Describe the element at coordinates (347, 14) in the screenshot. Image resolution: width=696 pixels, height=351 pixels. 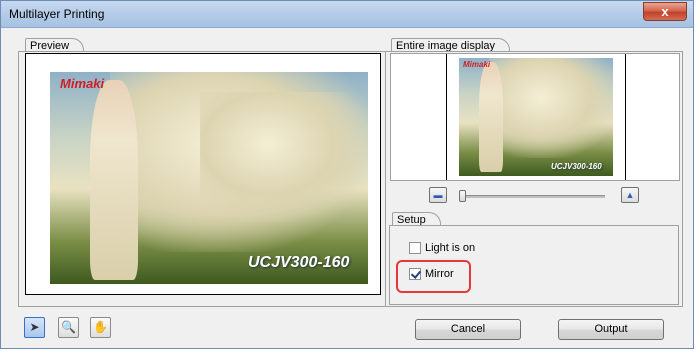
I see `title-bar: Multilayer Printing x` at that location.